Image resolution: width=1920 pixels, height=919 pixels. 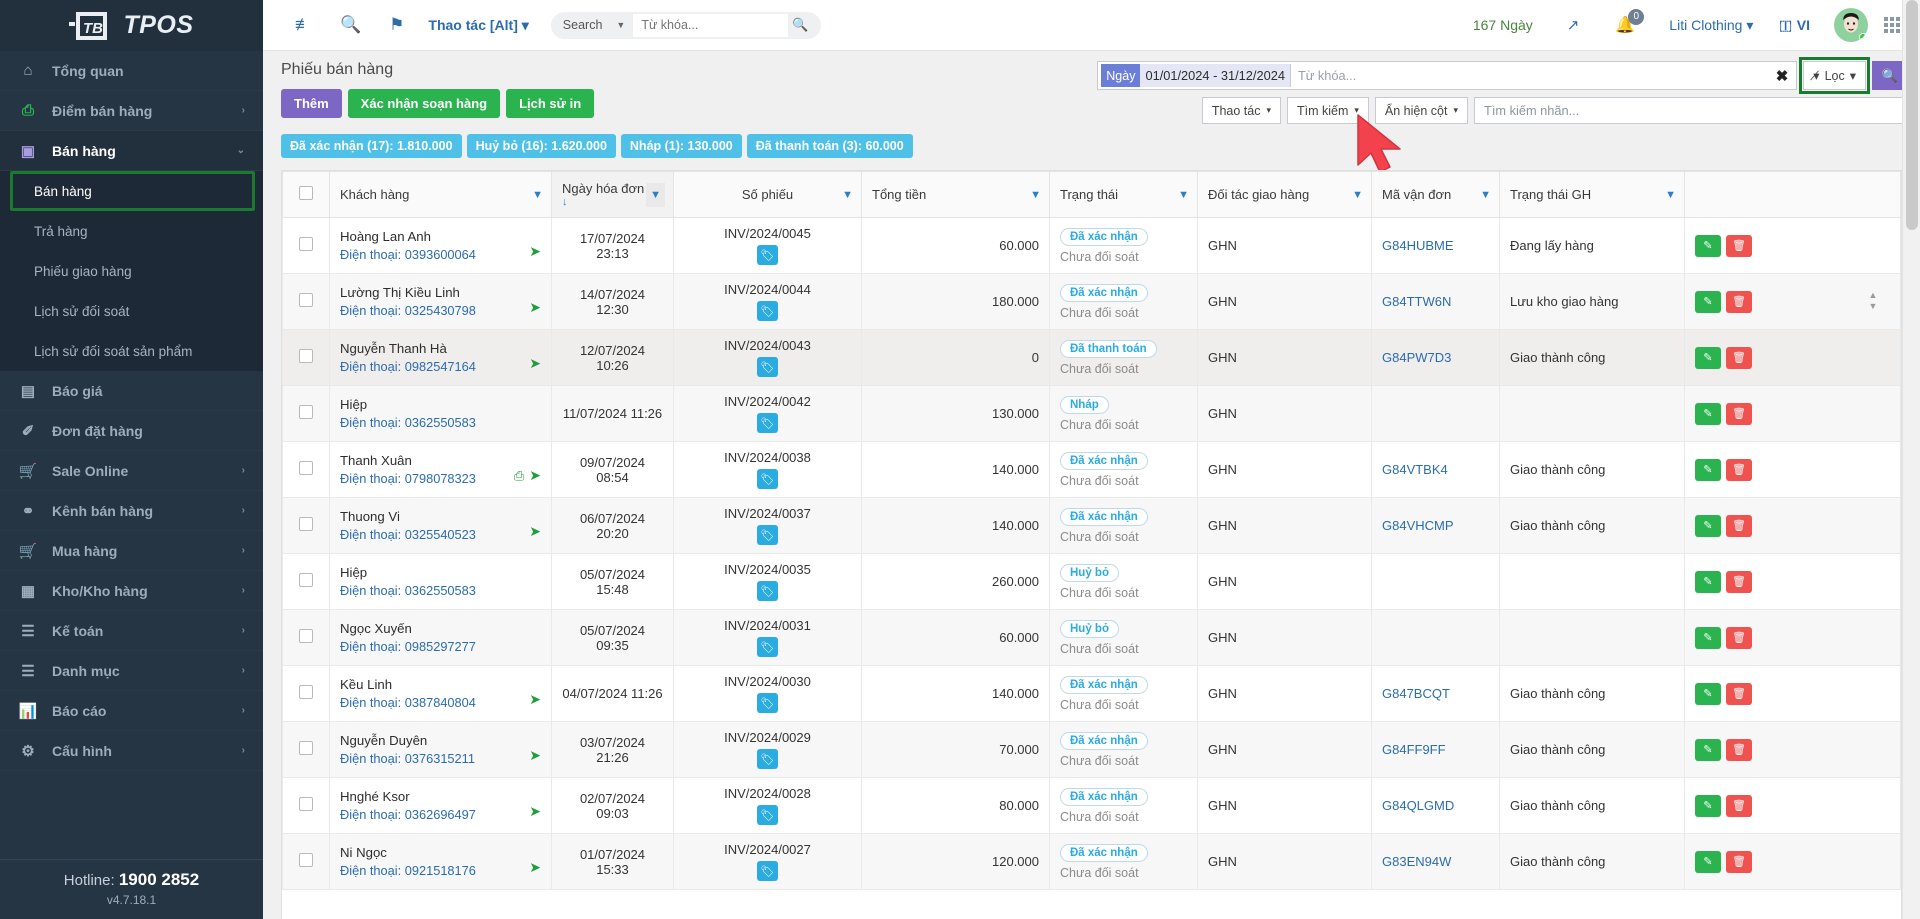 I want to click on tracking-code, so click(x=1435, y=581).